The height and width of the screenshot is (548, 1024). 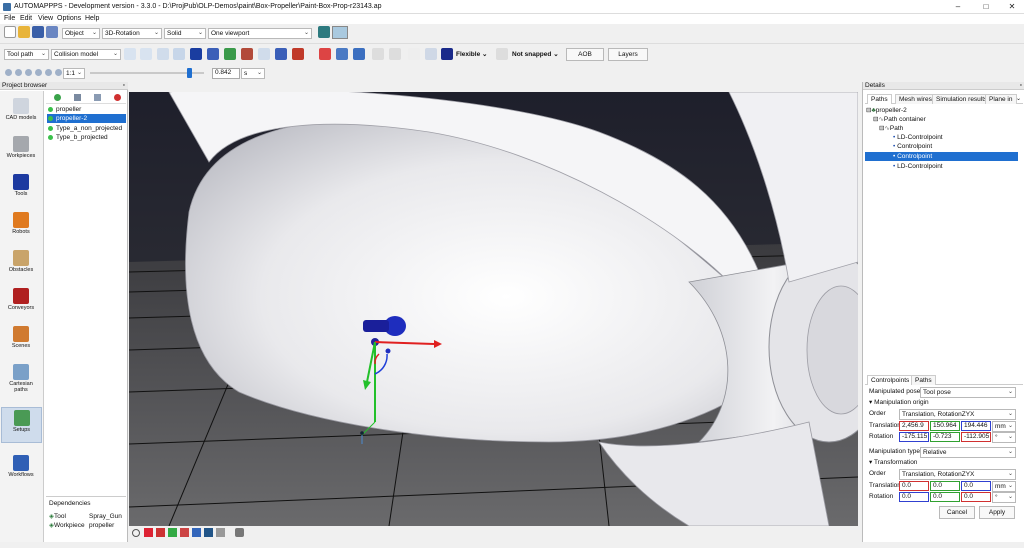 What do you see at coordinates (1004, 497) in the screenshot?
I see `t-rotation-unit-combo: ° ⌄` at bounding box center [1004, 497].